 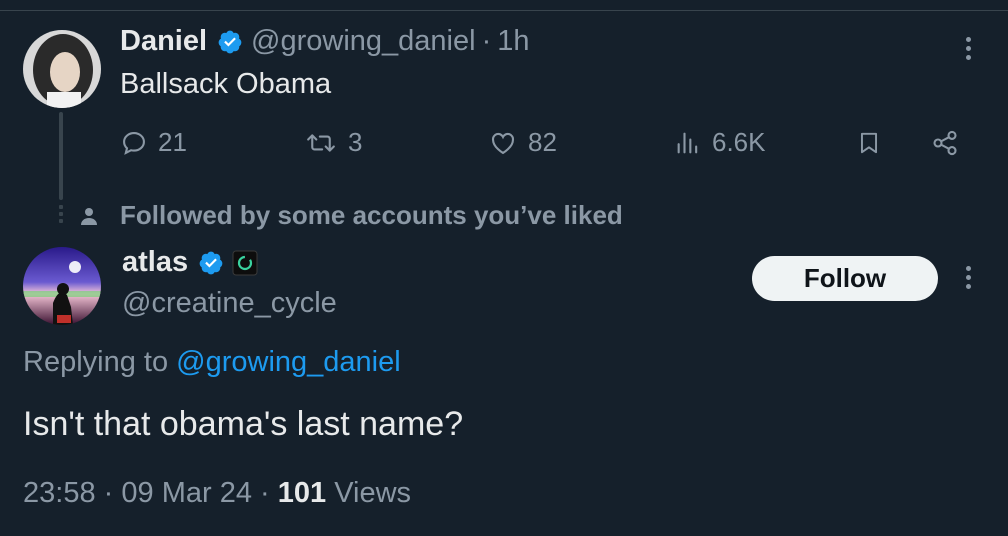 What do you see at coordinates (61, 156) in the screenshot?
I see `thread-connector` at bounding box center [61, 156].